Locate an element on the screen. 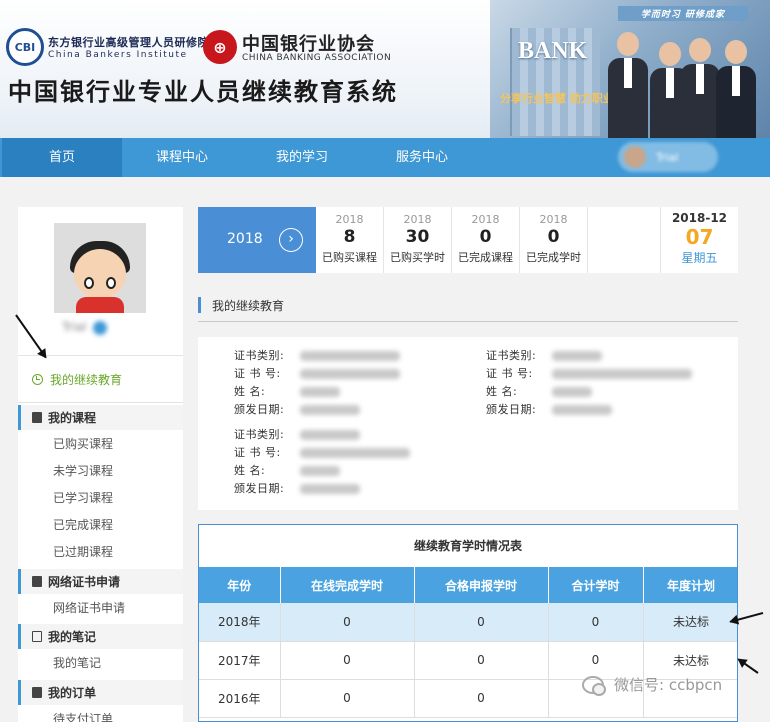  stat-label: 已购买课程 is located at coordinates (349, 257).